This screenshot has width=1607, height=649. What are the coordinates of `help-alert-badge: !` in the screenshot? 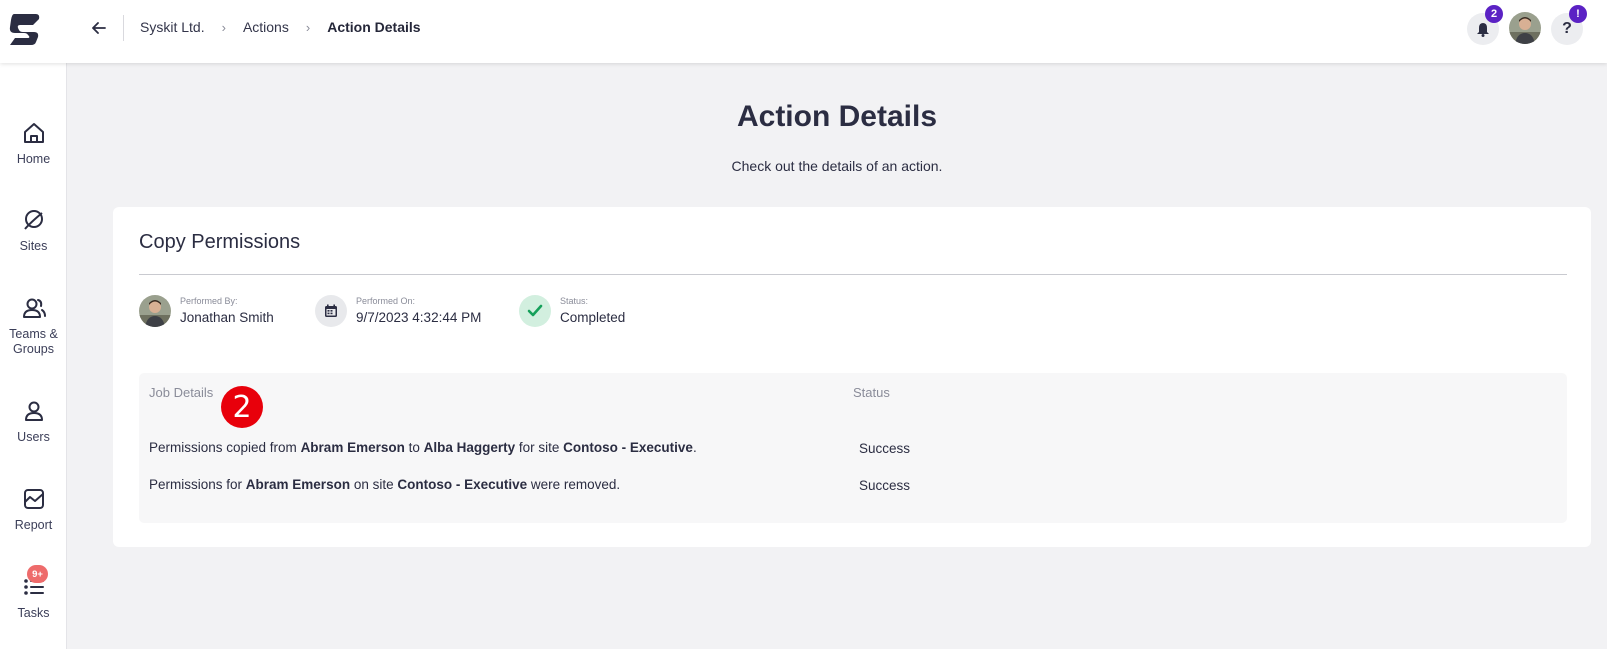 It's located at (1578, 14).